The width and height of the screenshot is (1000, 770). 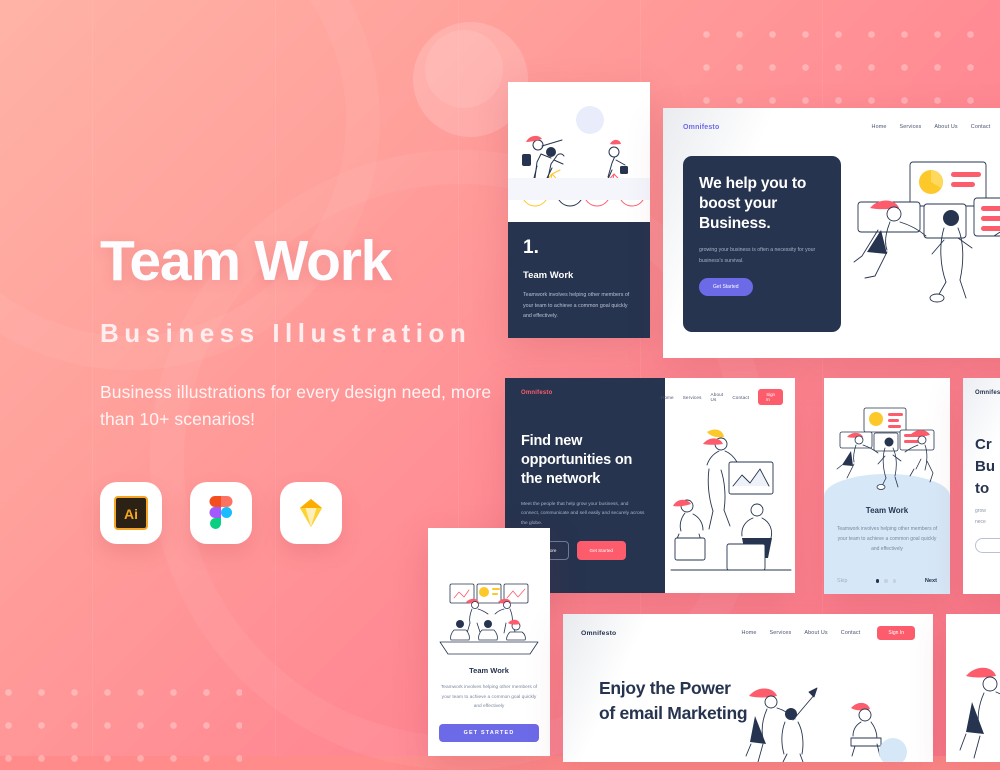 What do you see at coordinates (980, 511) in the screenshot?
I see `card-body-line-1: grow` at bounding box center [980, 511].